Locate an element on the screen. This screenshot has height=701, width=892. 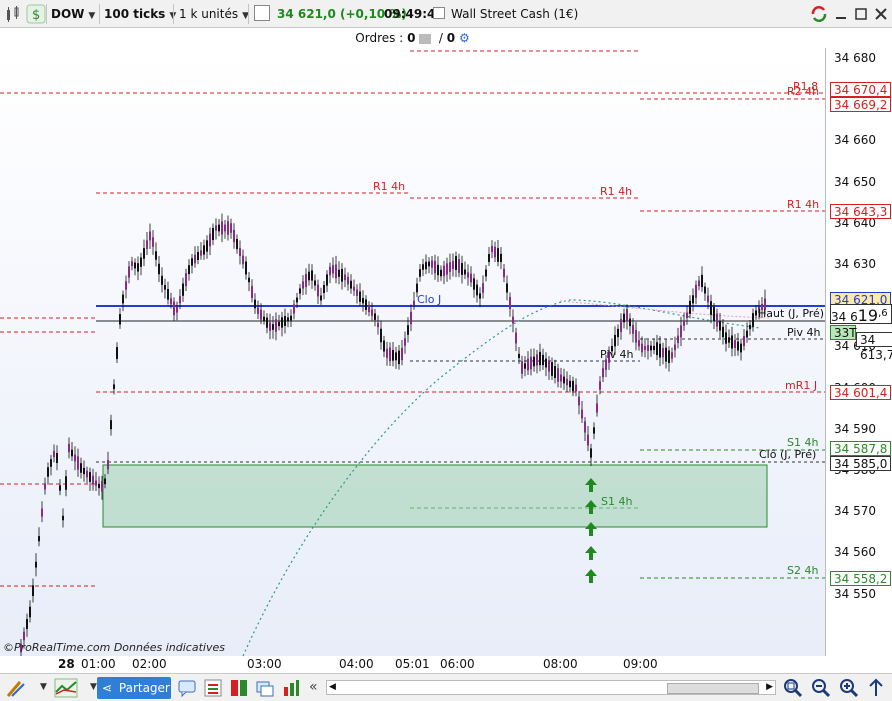
units-selector: 1 k unités ▼ is located at coordinates (214, 14).